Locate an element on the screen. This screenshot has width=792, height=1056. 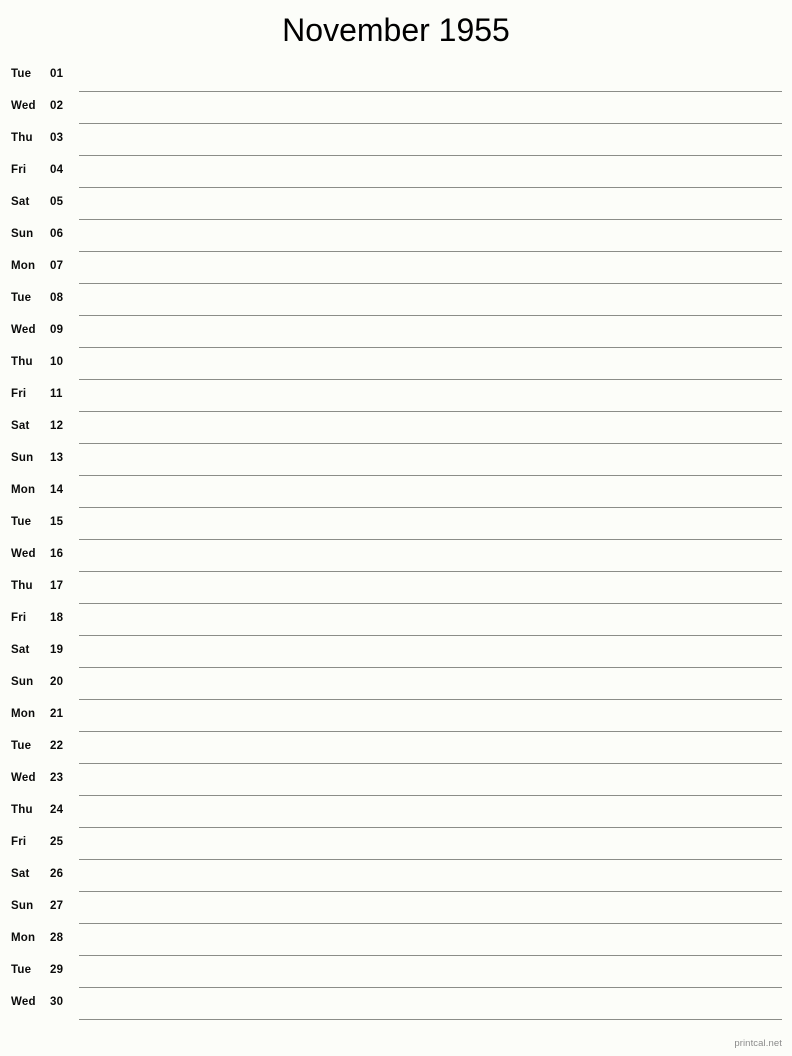
day-row: Fri 25 is located at coordinates (396, 844).